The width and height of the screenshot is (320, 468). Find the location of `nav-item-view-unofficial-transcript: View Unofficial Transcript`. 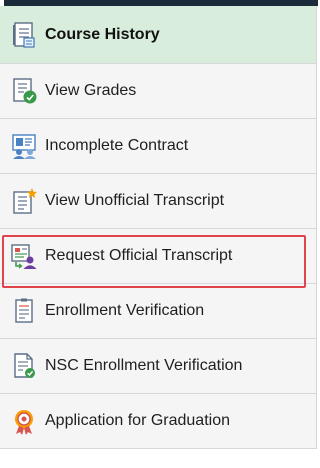

nav-item-view-unofficial-transcript: View Unofficial Transcript is located at coordinates (158, 201).